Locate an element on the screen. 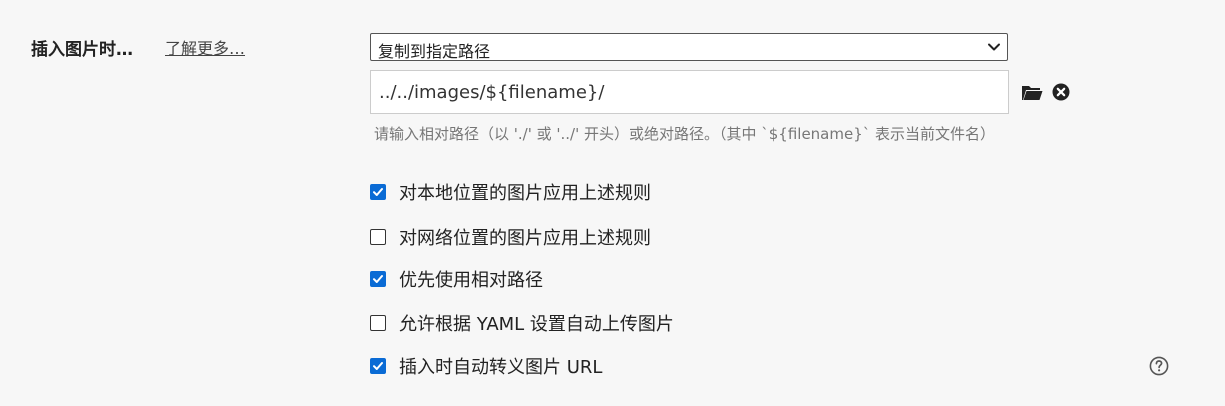 The height and width of the screenshot is (406, 1225). image-path-input is located at coordinates (689, 92).